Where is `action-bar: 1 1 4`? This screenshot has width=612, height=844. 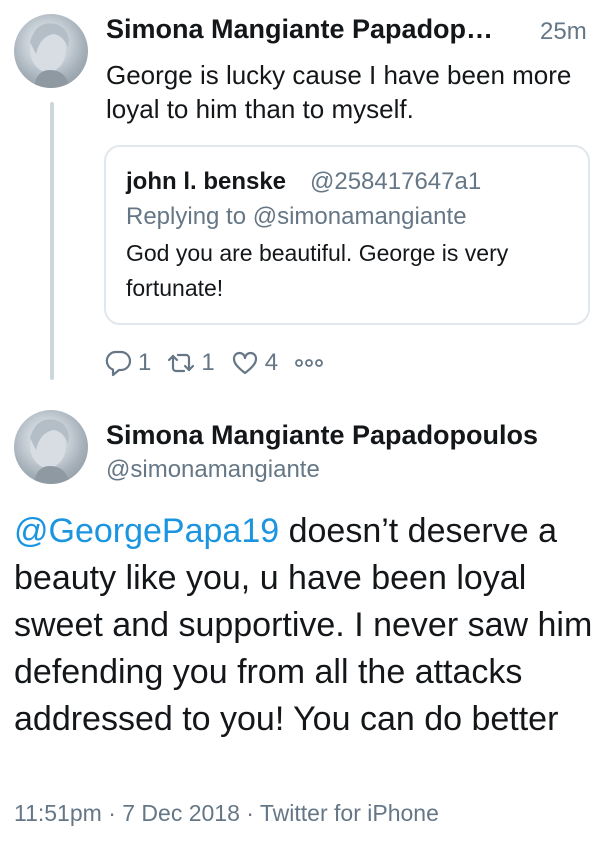
action-bar: 1 1 4 is located at coordinates (222, 363).